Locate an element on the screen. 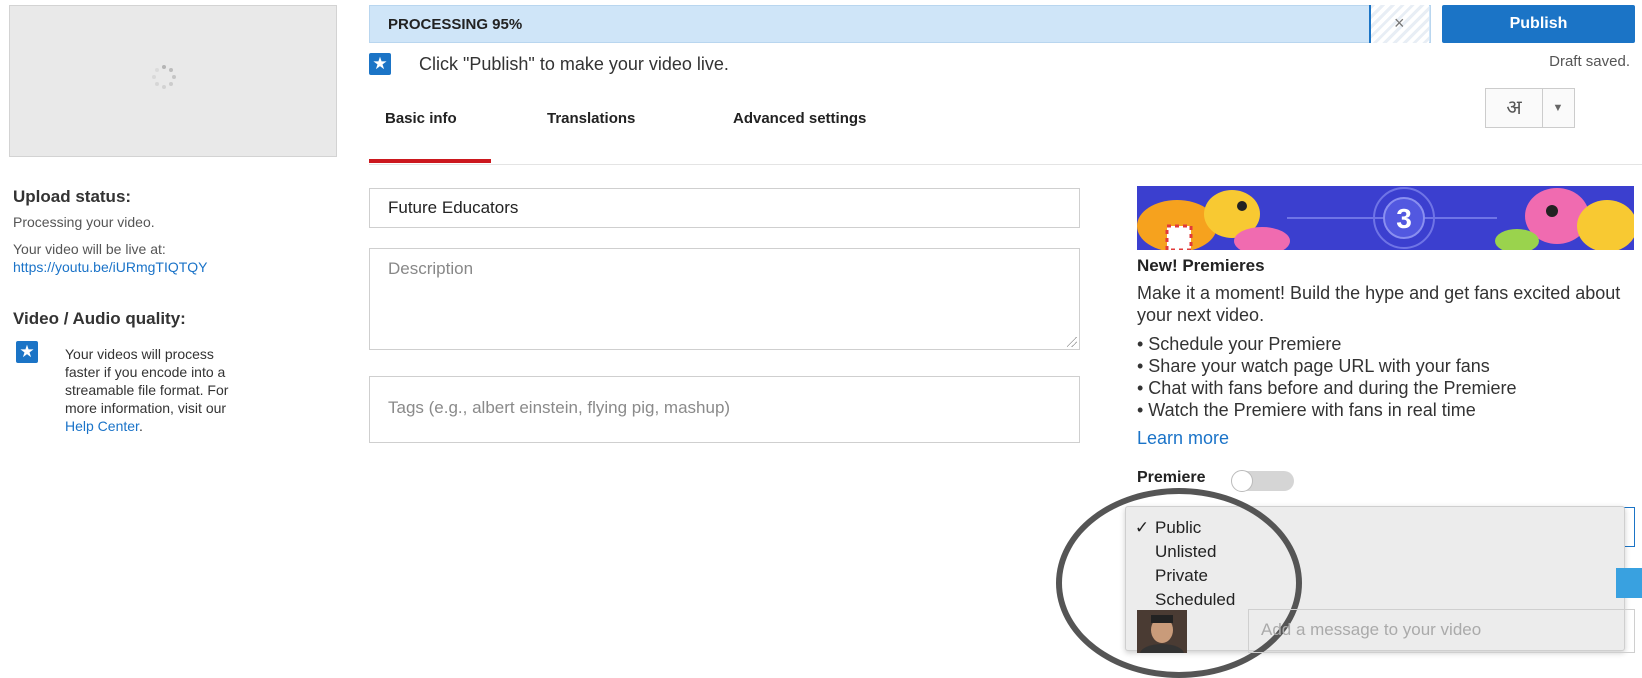  publish-hint-text: Click "Publish" to make your video live. is located at coordinates (574, 64).